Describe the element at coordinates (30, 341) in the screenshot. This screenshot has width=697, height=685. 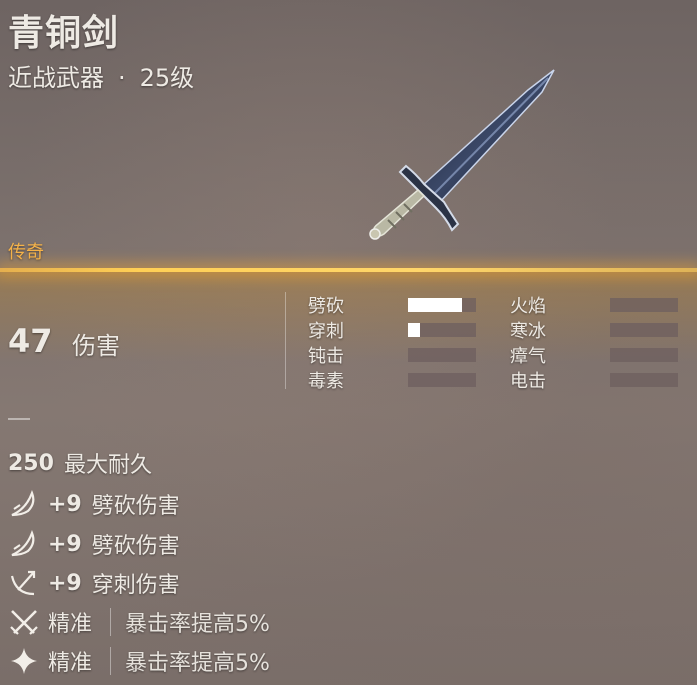
I see `damage-value: 47` at that location.